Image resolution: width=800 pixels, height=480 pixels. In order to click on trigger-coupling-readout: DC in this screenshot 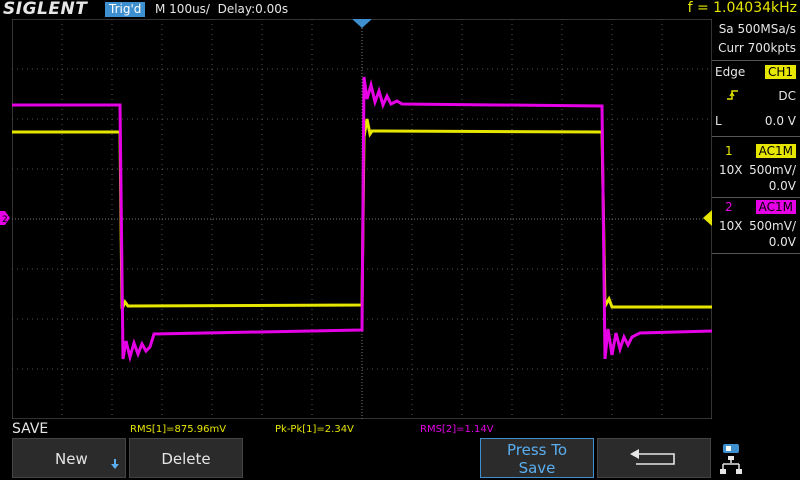, I will do `click(787, 96)`.